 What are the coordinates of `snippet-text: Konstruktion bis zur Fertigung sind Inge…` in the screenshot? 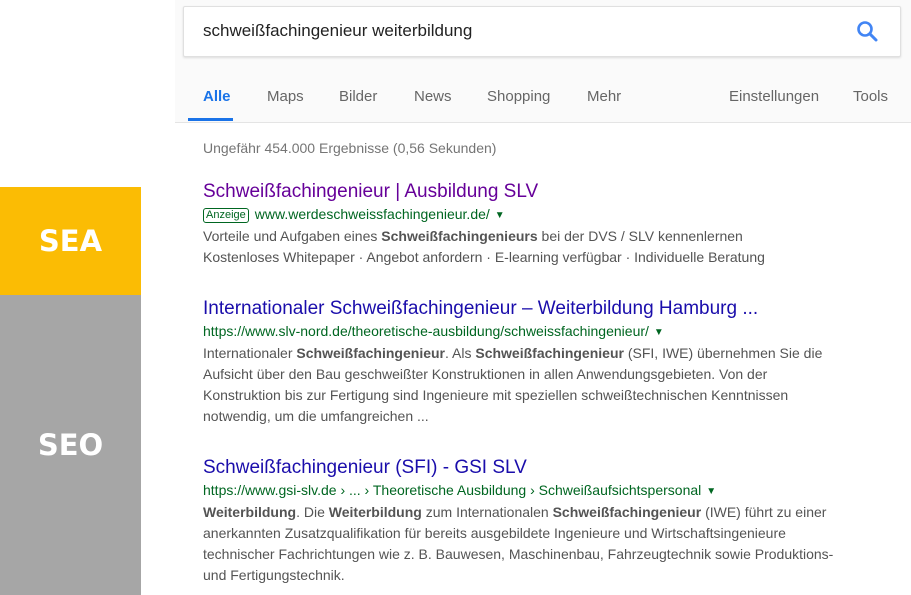 It's located at (496, 395).